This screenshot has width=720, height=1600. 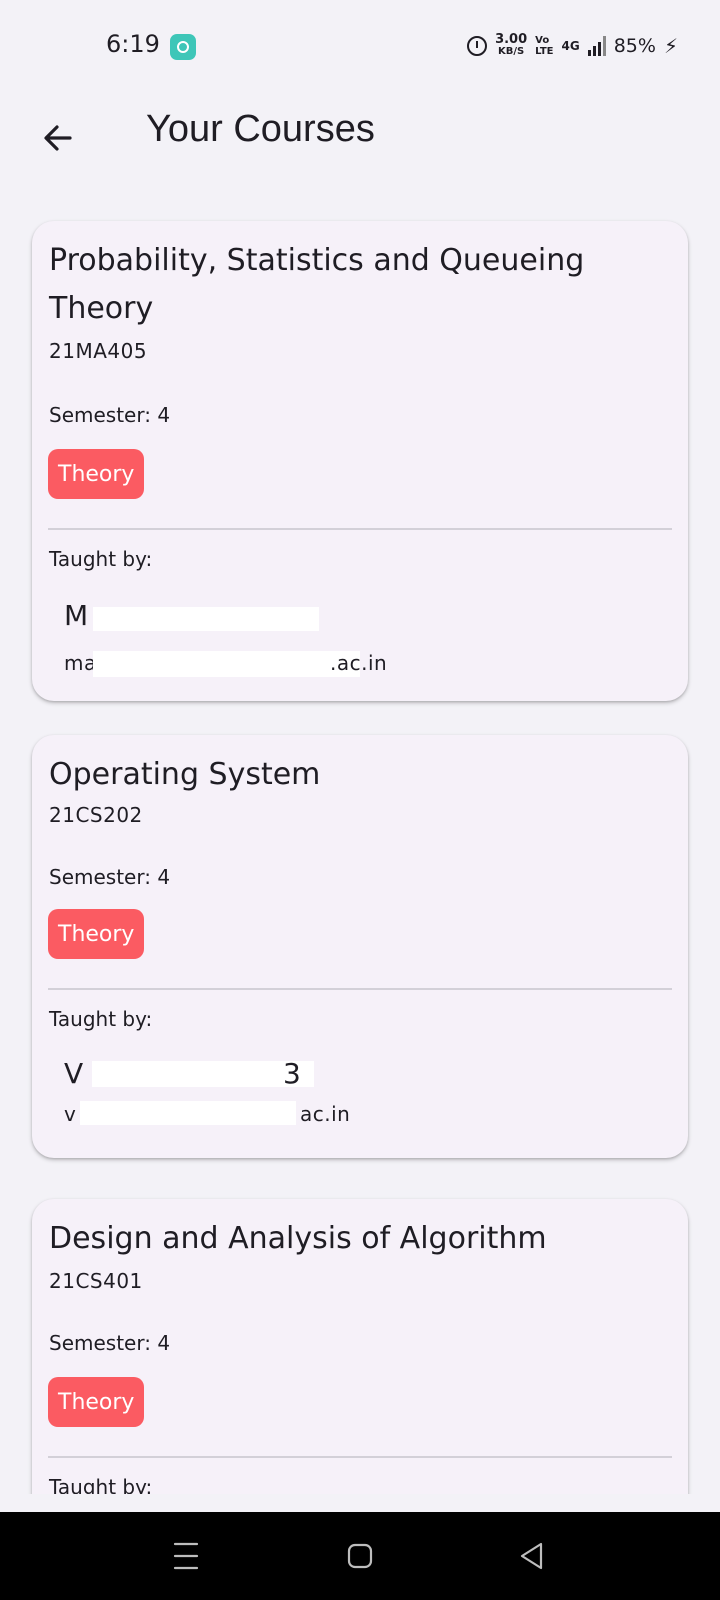 I want to click on recents-icon, so click(x=186, y=1556).